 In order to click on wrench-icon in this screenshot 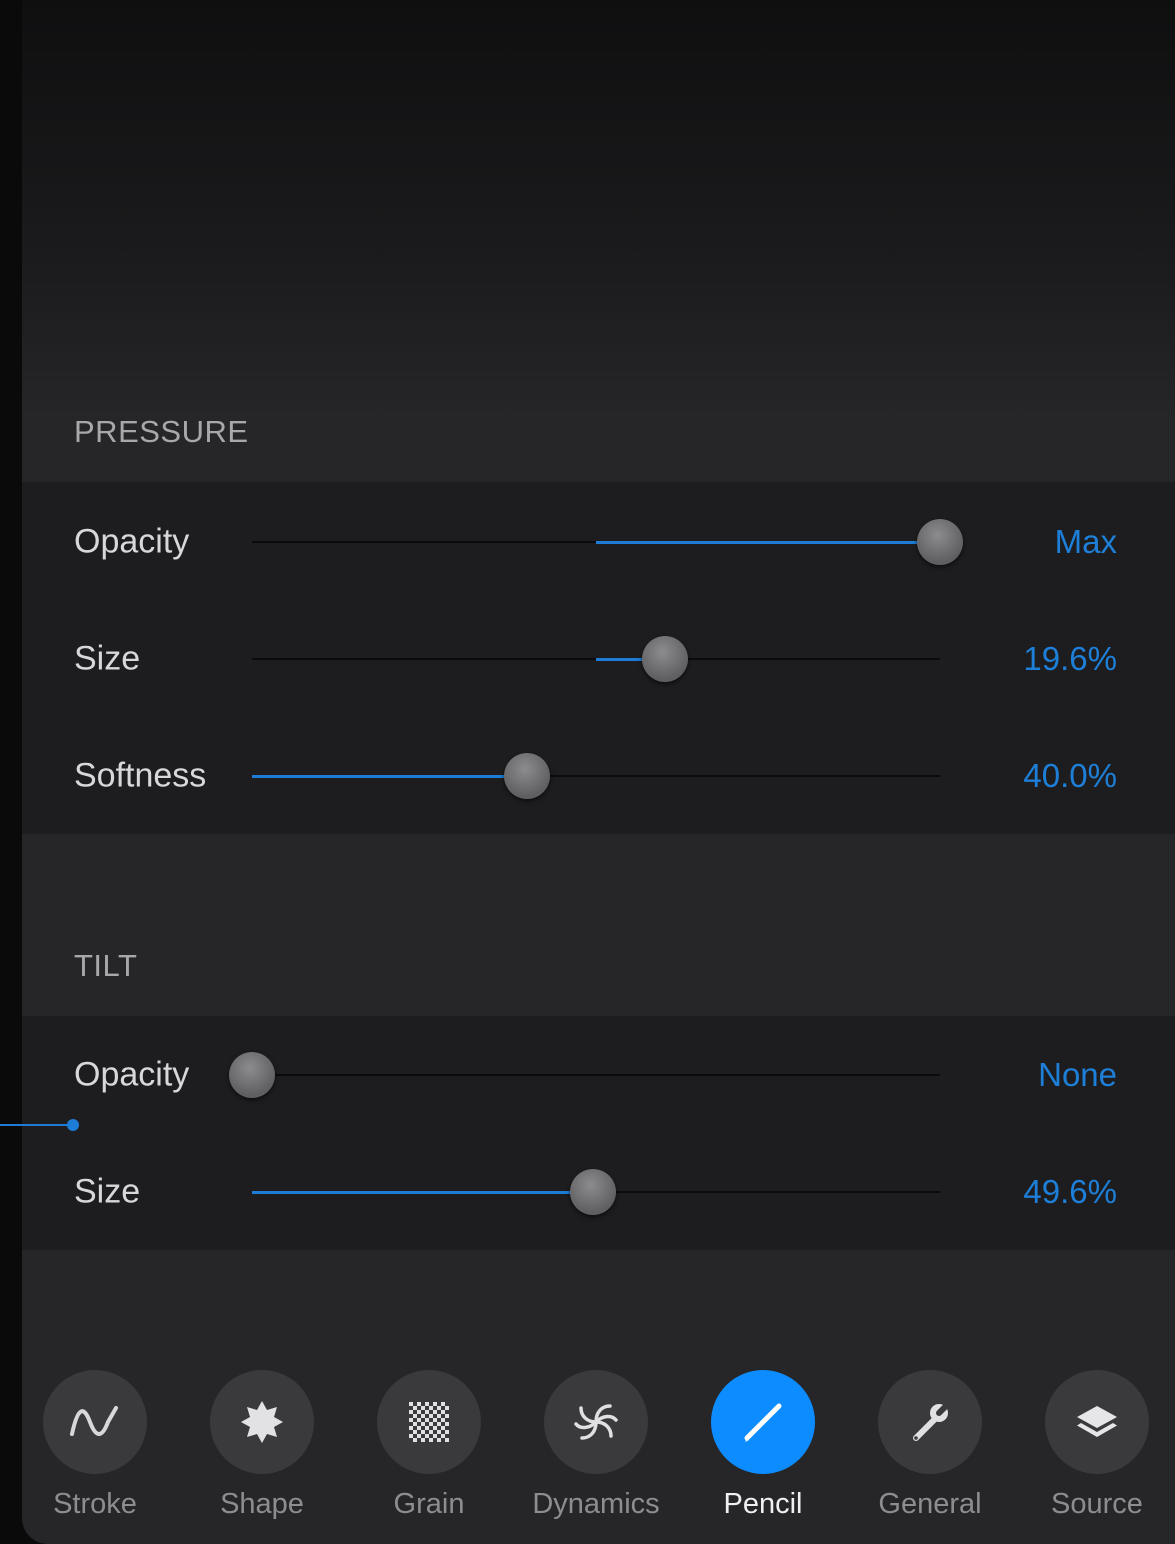, I will do `click(930, 1422)`.